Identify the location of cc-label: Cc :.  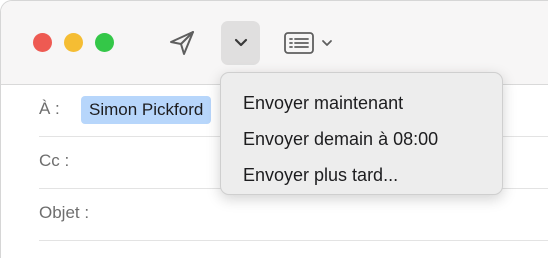
(54, 160).